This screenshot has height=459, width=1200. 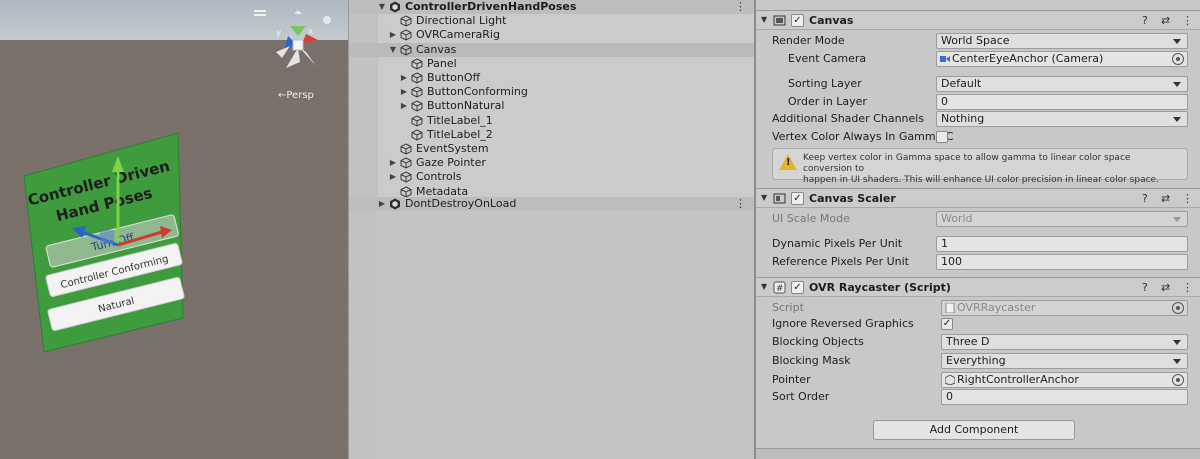 What do you see at coordinates (551, 106) in the screenshot?
I see `hierarchy-item: ▶ ButtonNatural` at bounding box center [551, 106].